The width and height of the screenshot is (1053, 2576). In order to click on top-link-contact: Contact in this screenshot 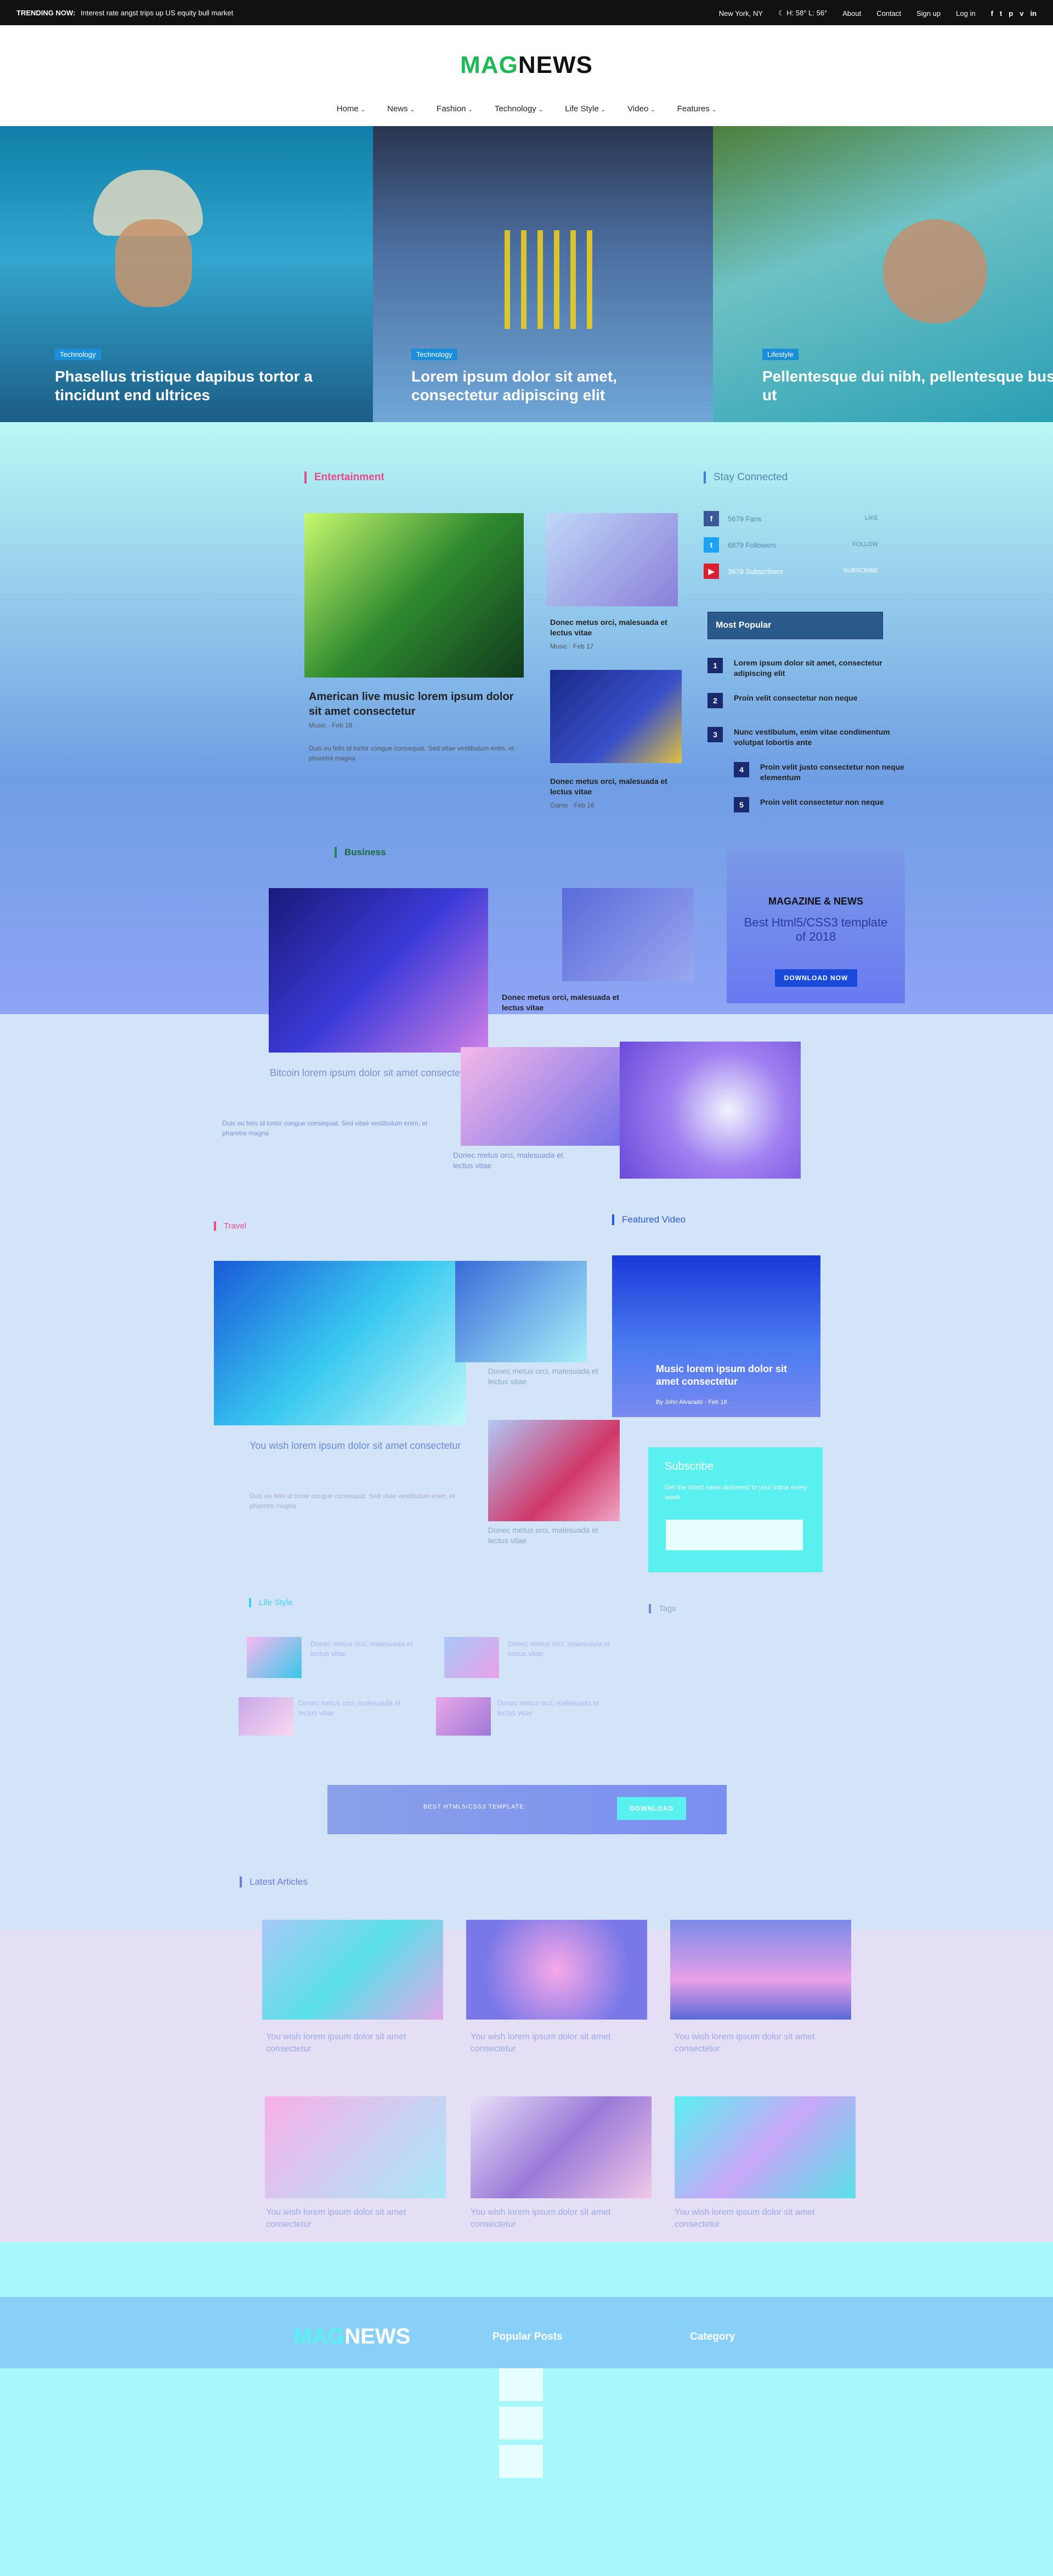, I will do `click(889, 13)`.